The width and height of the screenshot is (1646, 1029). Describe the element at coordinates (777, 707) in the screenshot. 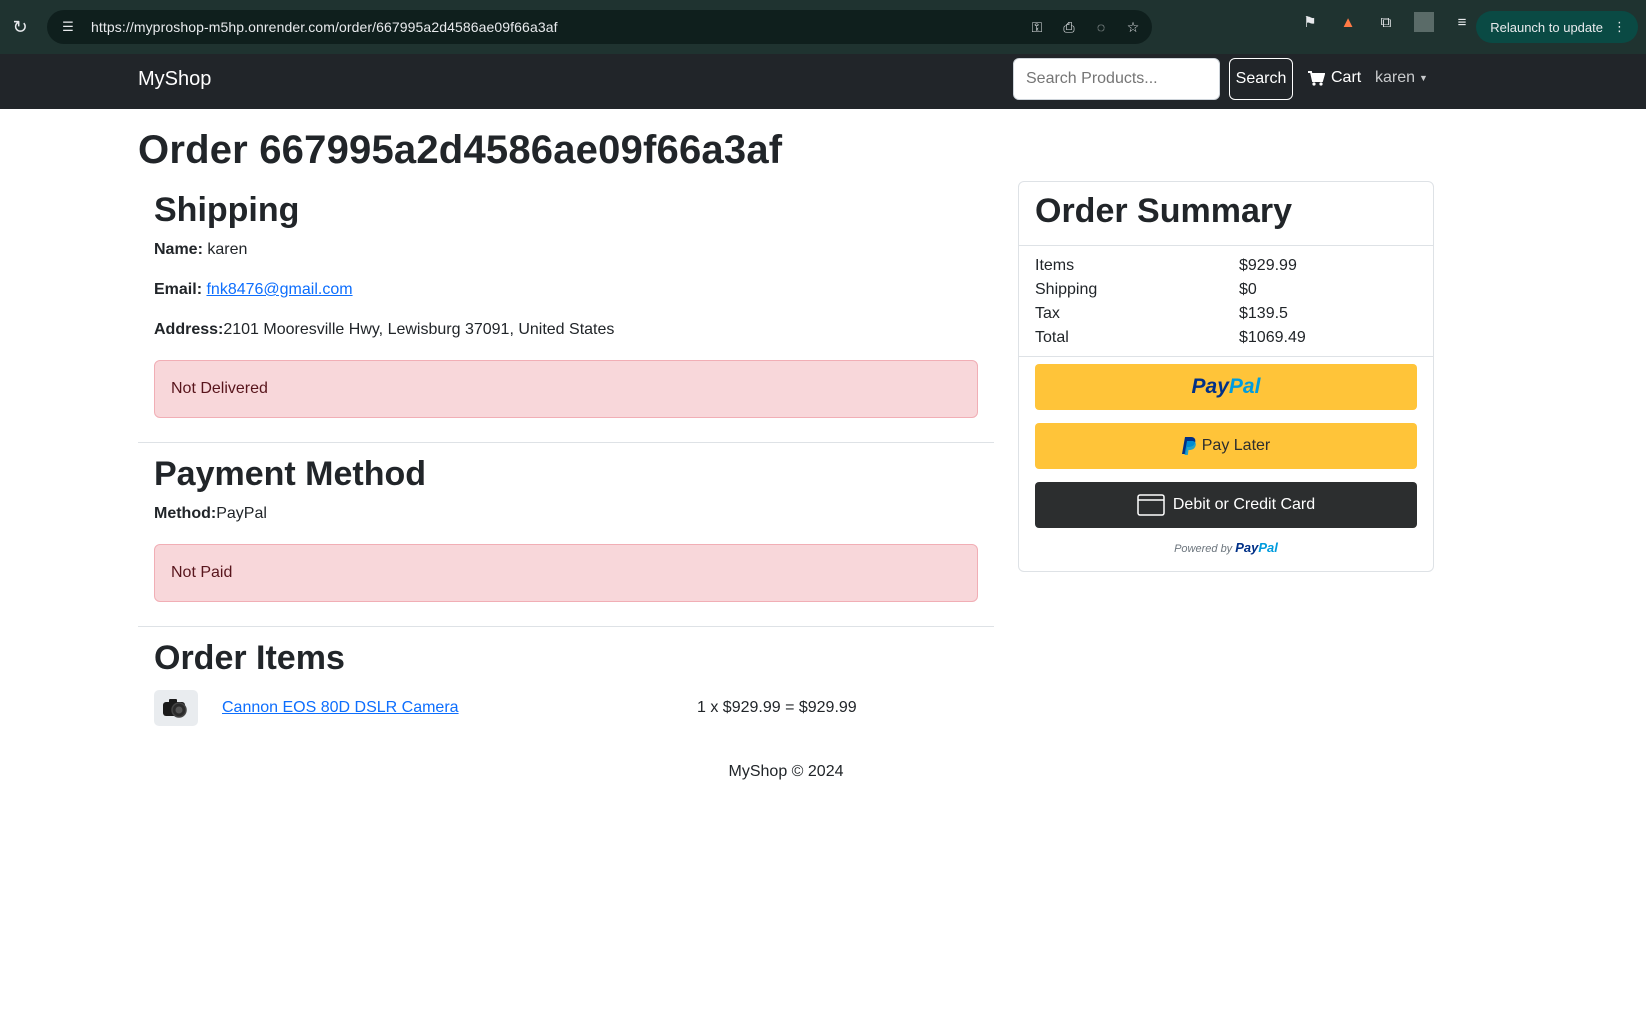

I see `item-subtotal: 1 x $929.99 = $929.99` at that location.